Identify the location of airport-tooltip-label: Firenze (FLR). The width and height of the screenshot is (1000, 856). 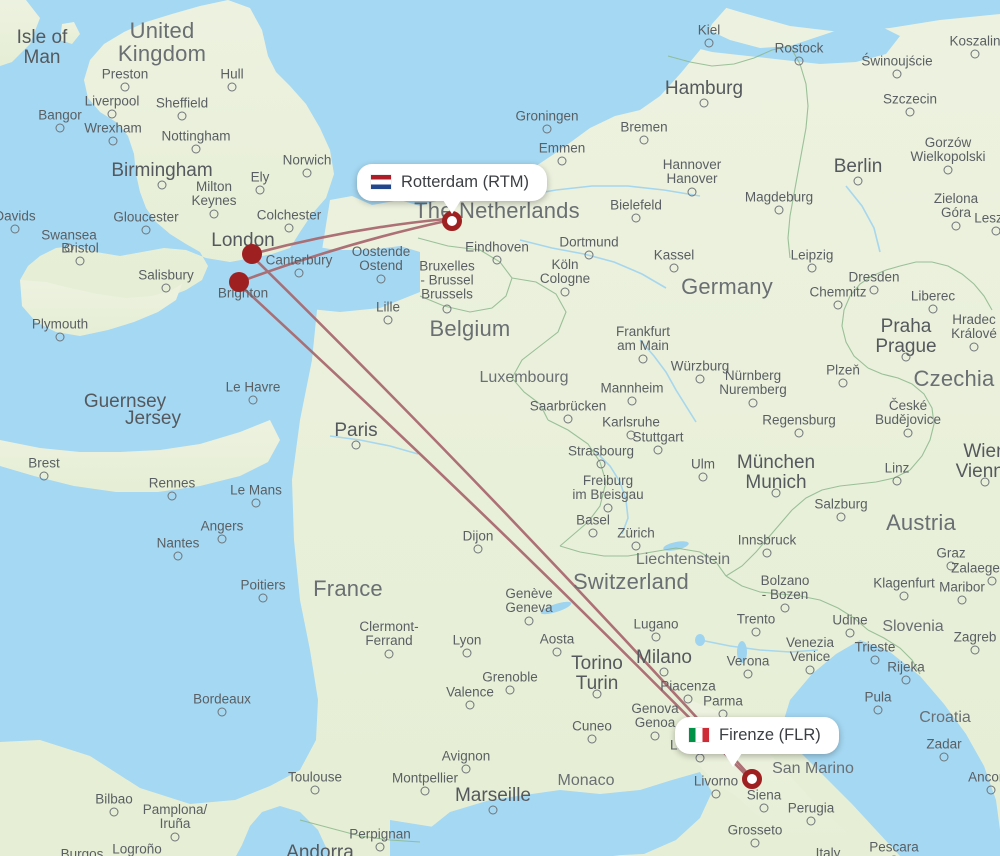
(770, 734).